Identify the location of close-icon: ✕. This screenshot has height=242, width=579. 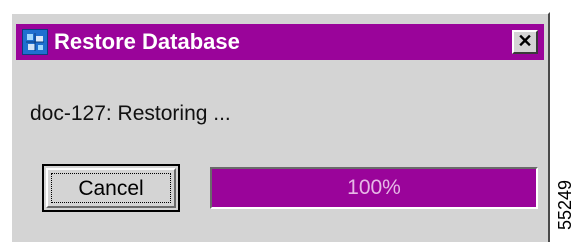
(525, 41).